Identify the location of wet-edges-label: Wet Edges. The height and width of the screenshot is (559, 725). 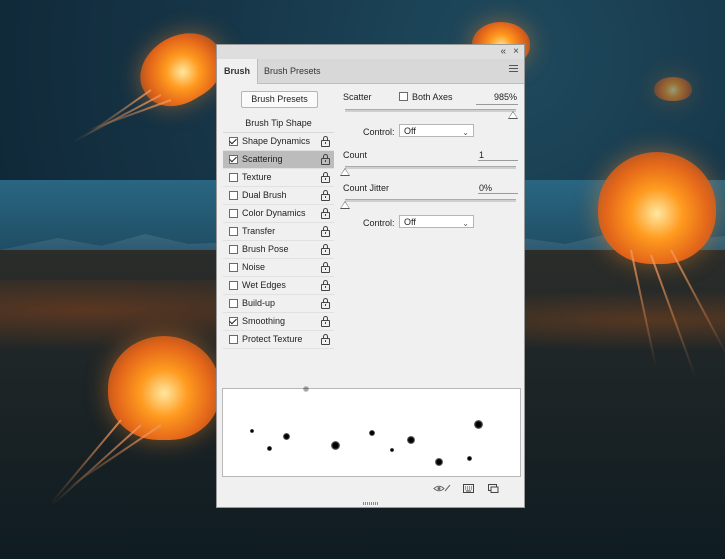
(264, 285).